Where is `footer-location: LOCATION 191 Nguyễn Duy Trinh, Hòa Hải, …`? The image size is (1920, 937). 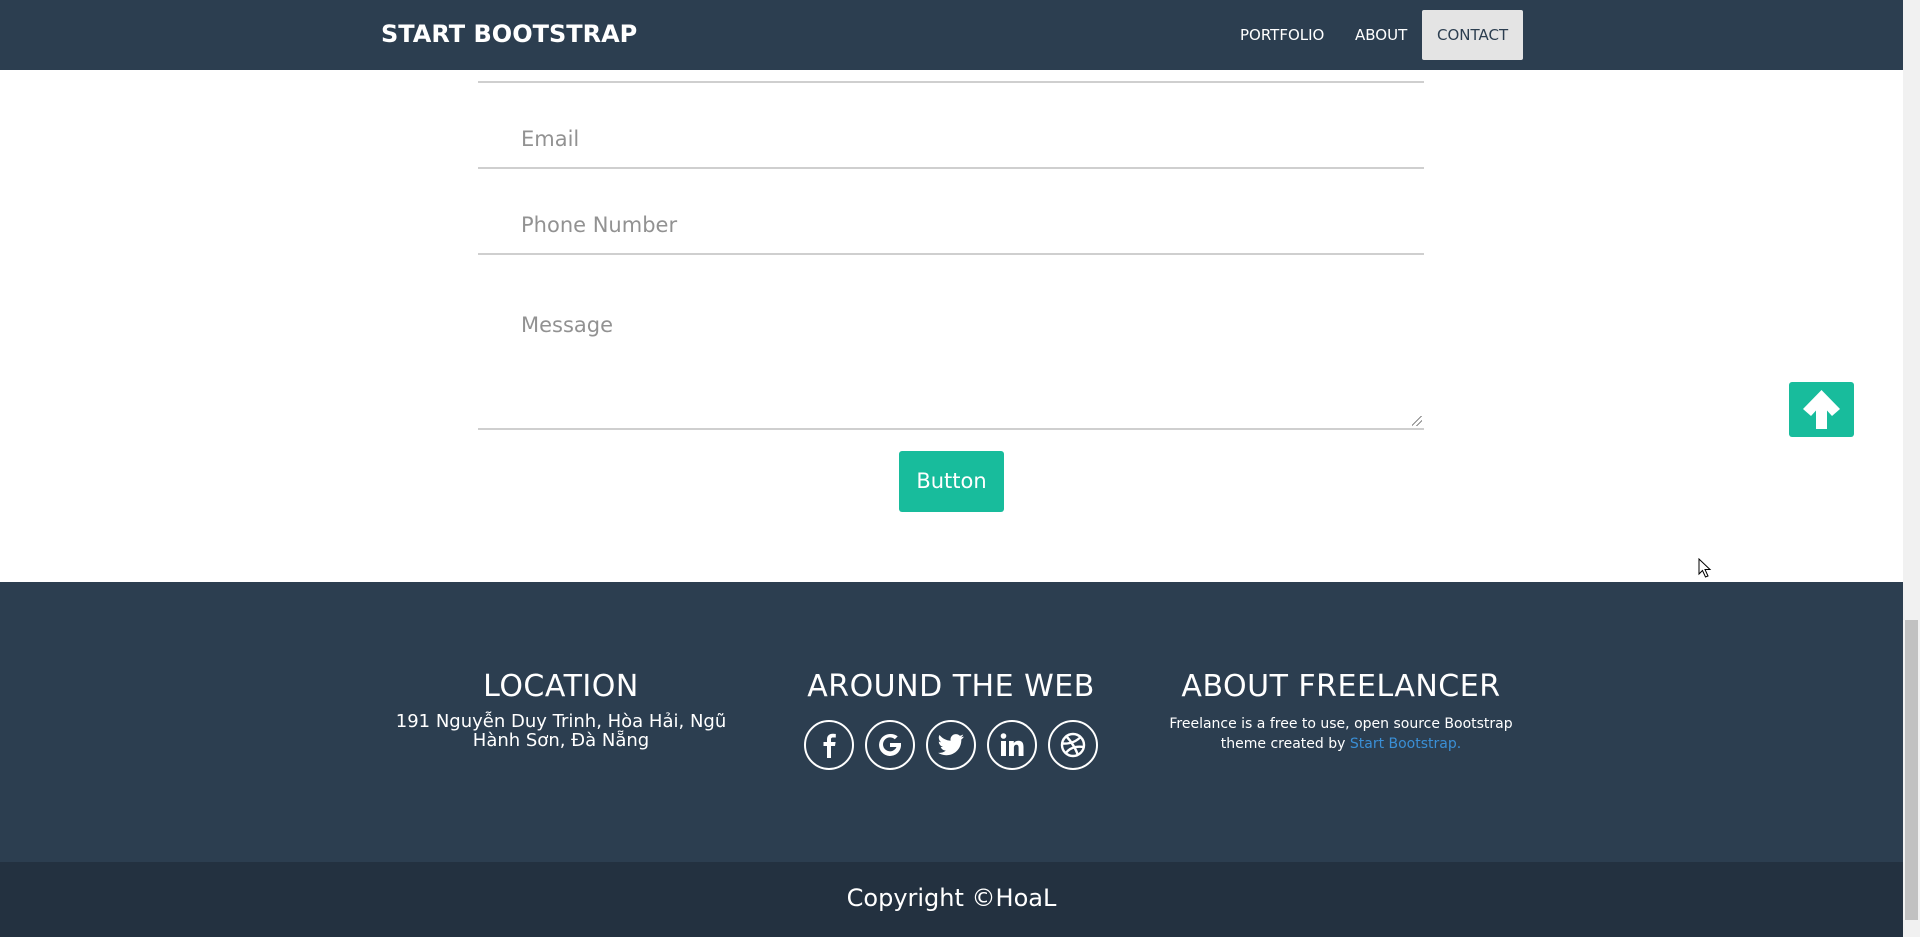 footer-location: LOCATION 191 Nguyễn Duy Trinh, Hòa Hải, … is located at coordinates (561, 709).